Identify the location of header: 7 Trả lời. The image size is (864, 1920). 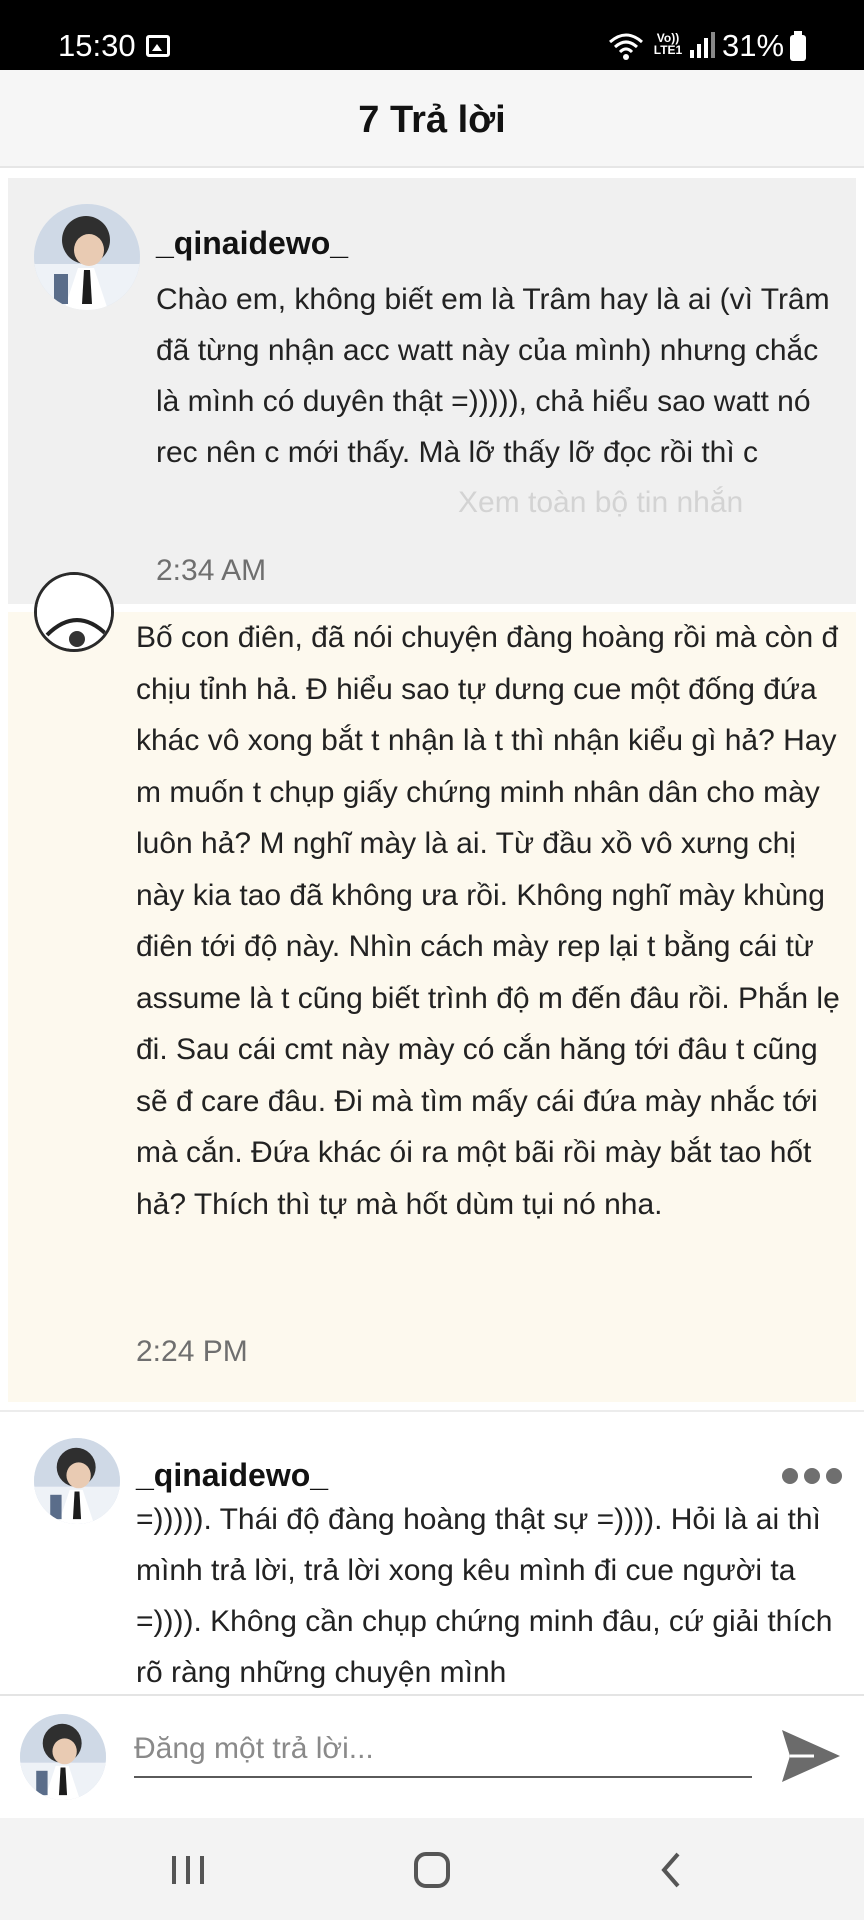
(432, 119).